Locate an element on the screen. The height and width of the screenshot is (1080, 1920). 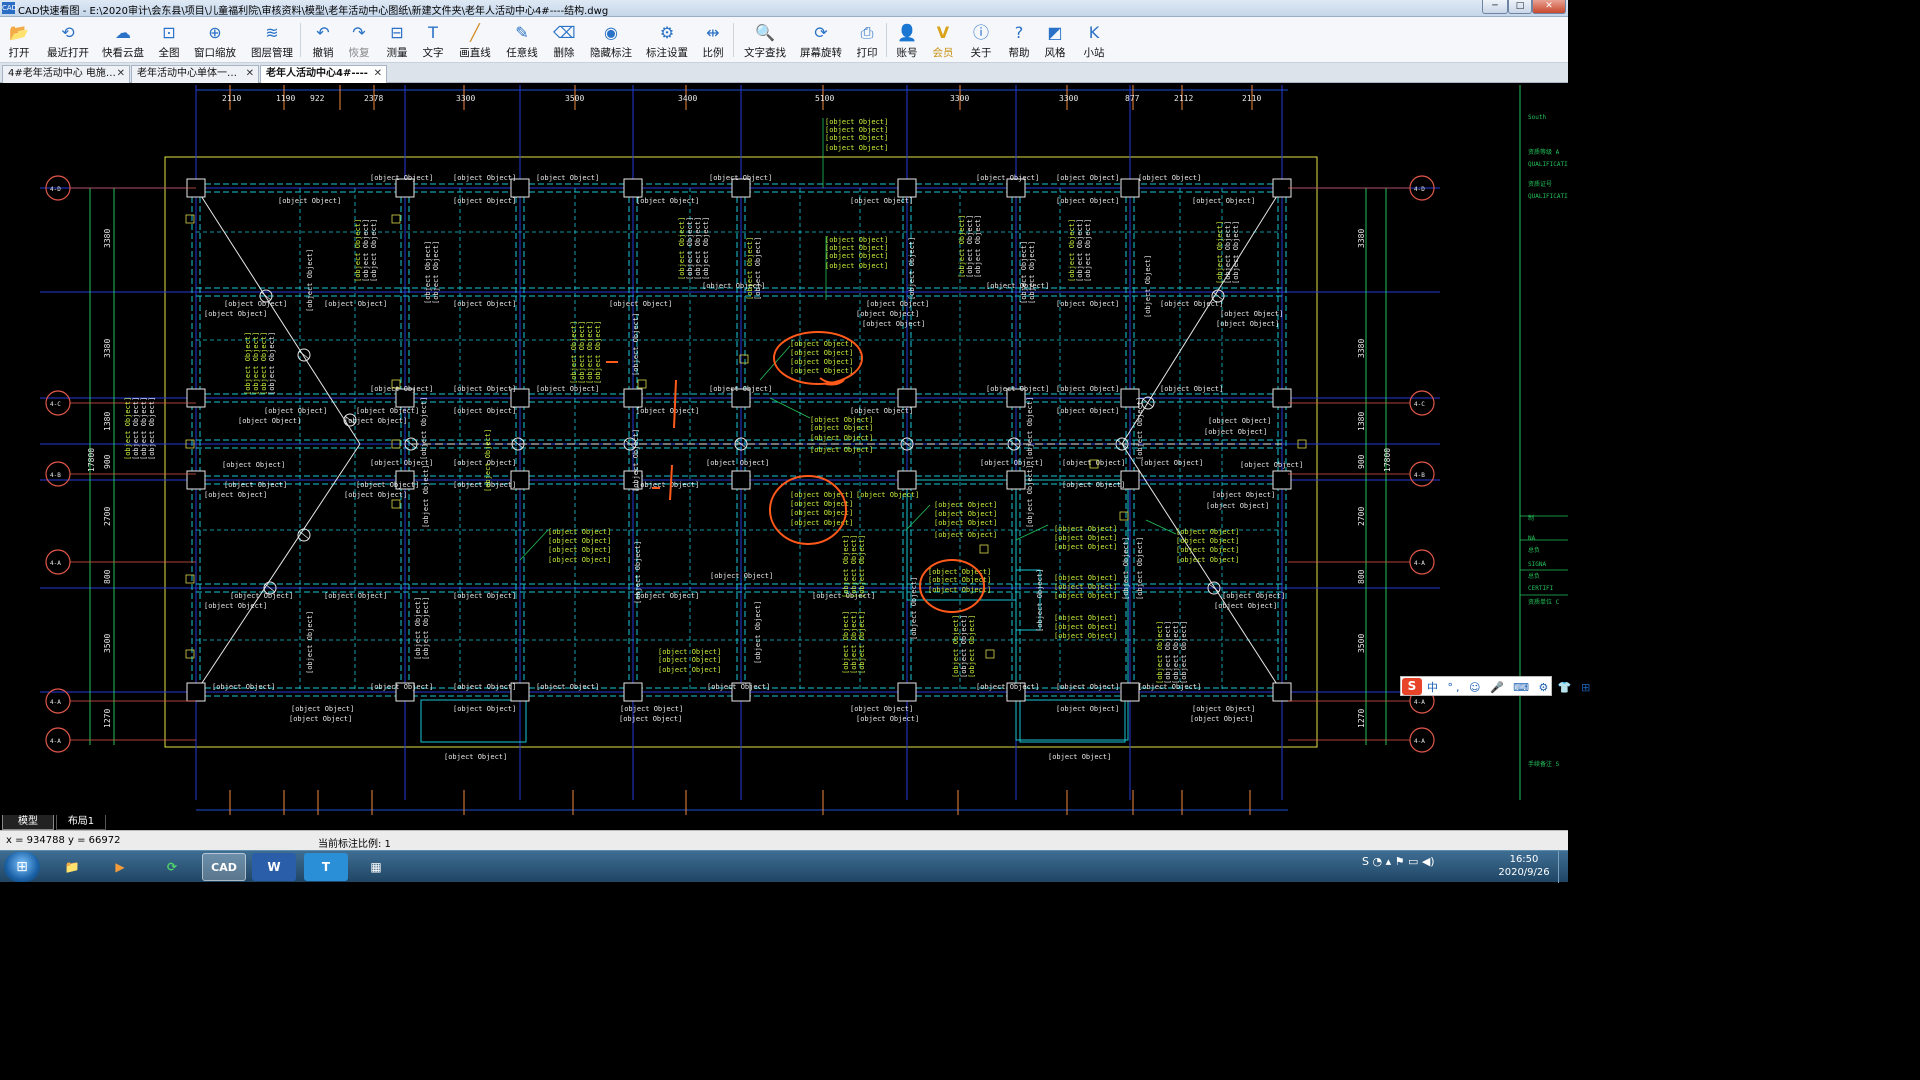
ime-items: 中 °, ☺ 🎤 ⌨ ⚙ 👕 ⊞ is located at coordinates (1510, 687).